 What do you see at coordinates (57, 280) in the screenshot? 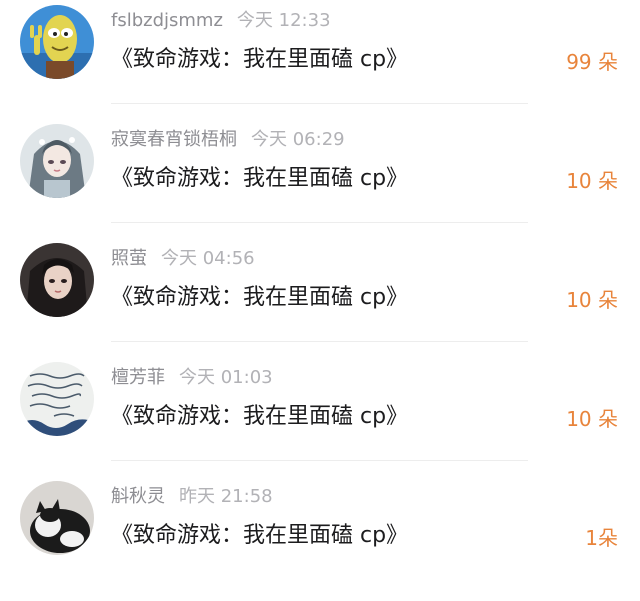
I see `portrait-avatar-icon` at bounding box center [57, 280].